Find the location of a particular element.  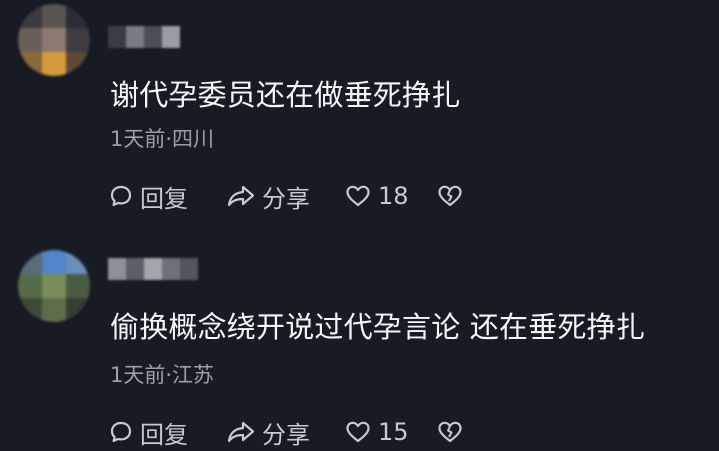

comment-actions: 回复 分享 15 is located at coordinates (286, 432).